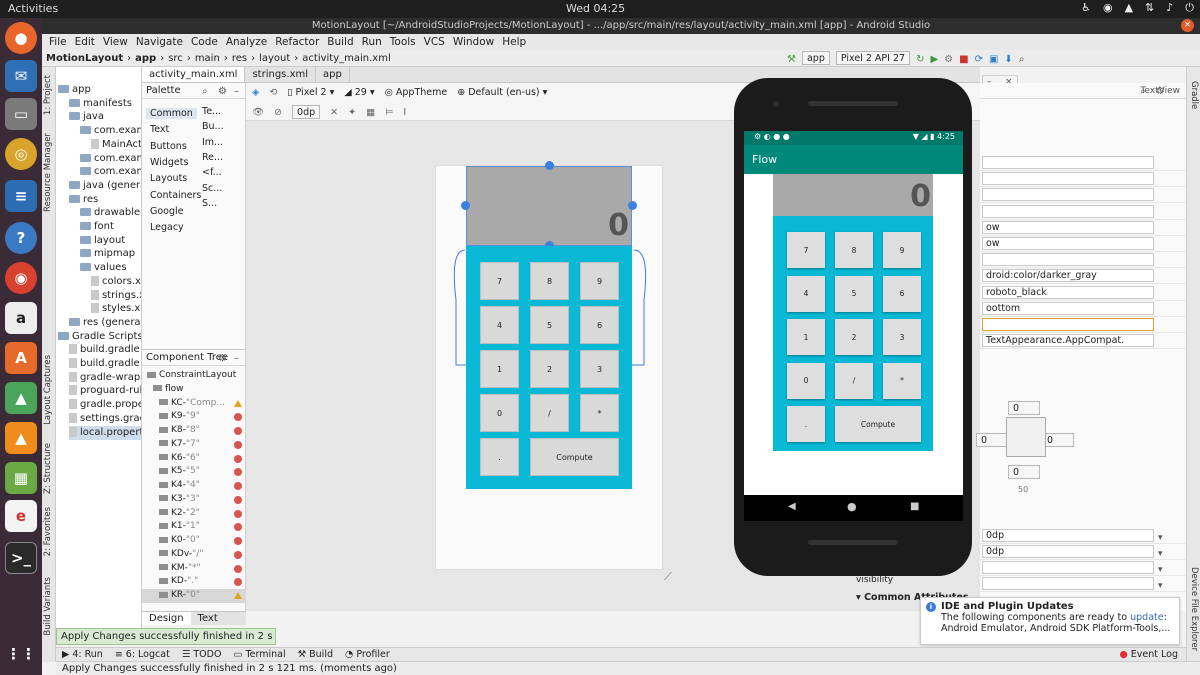 This screenshot has height=675, width=1200. Describe the element at coordinates (110, 241) in the screenshot. I see `project-tree-item: layout` at that location.